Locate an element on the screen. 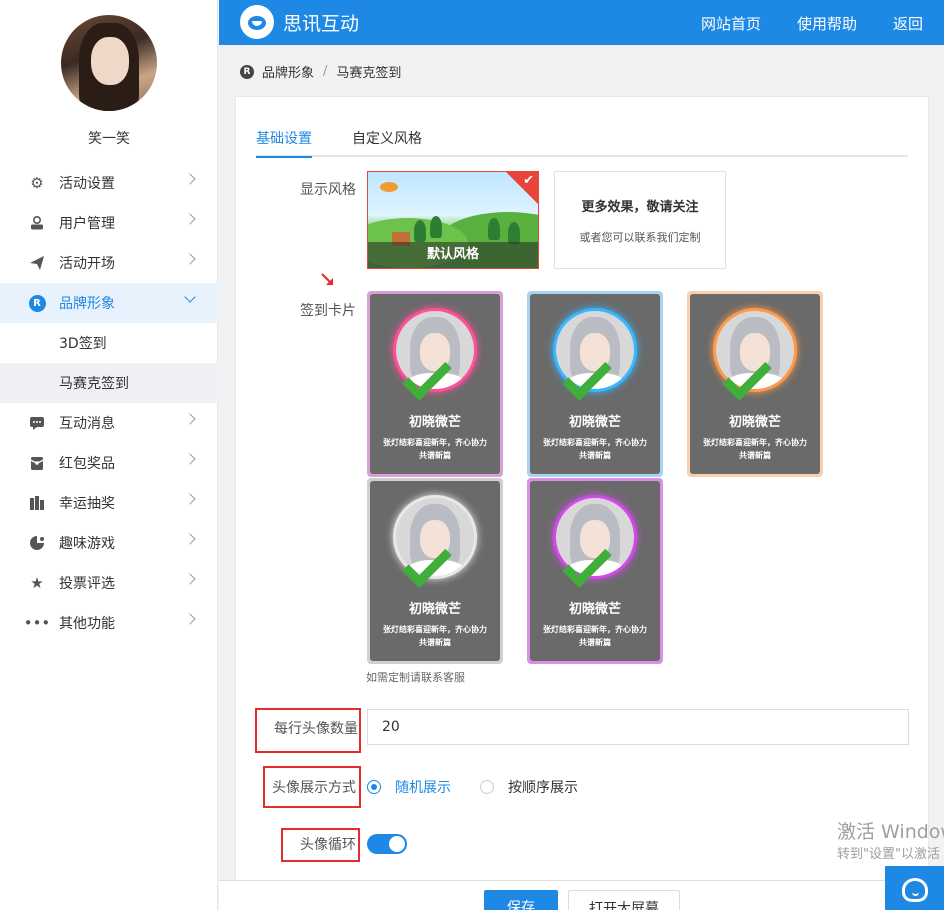 The image size is (944, 910). avatars-per-row-label: 每行头像数量 is located at coordinates (316, 729).